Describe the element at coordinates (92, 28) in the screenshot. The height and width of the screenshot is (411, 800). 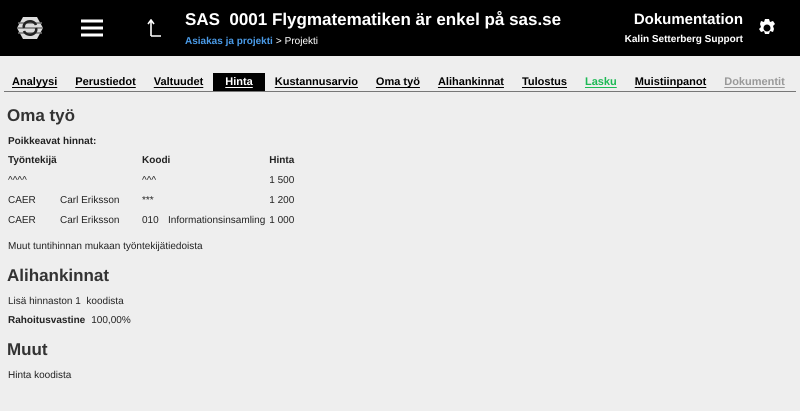
I see `menu-icon` at that location.